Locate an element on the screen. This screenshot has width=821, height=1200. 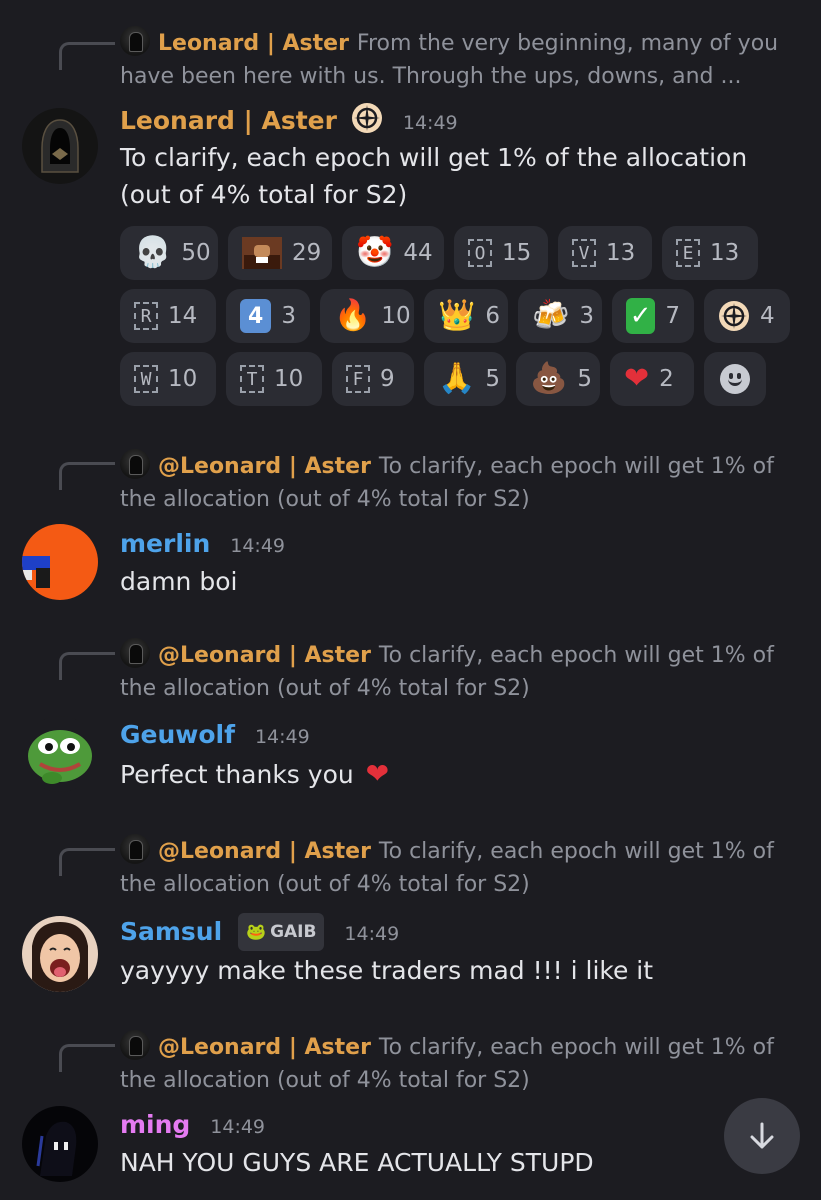
reaction-meme-face: 29 is located at coordinates (280, 253).